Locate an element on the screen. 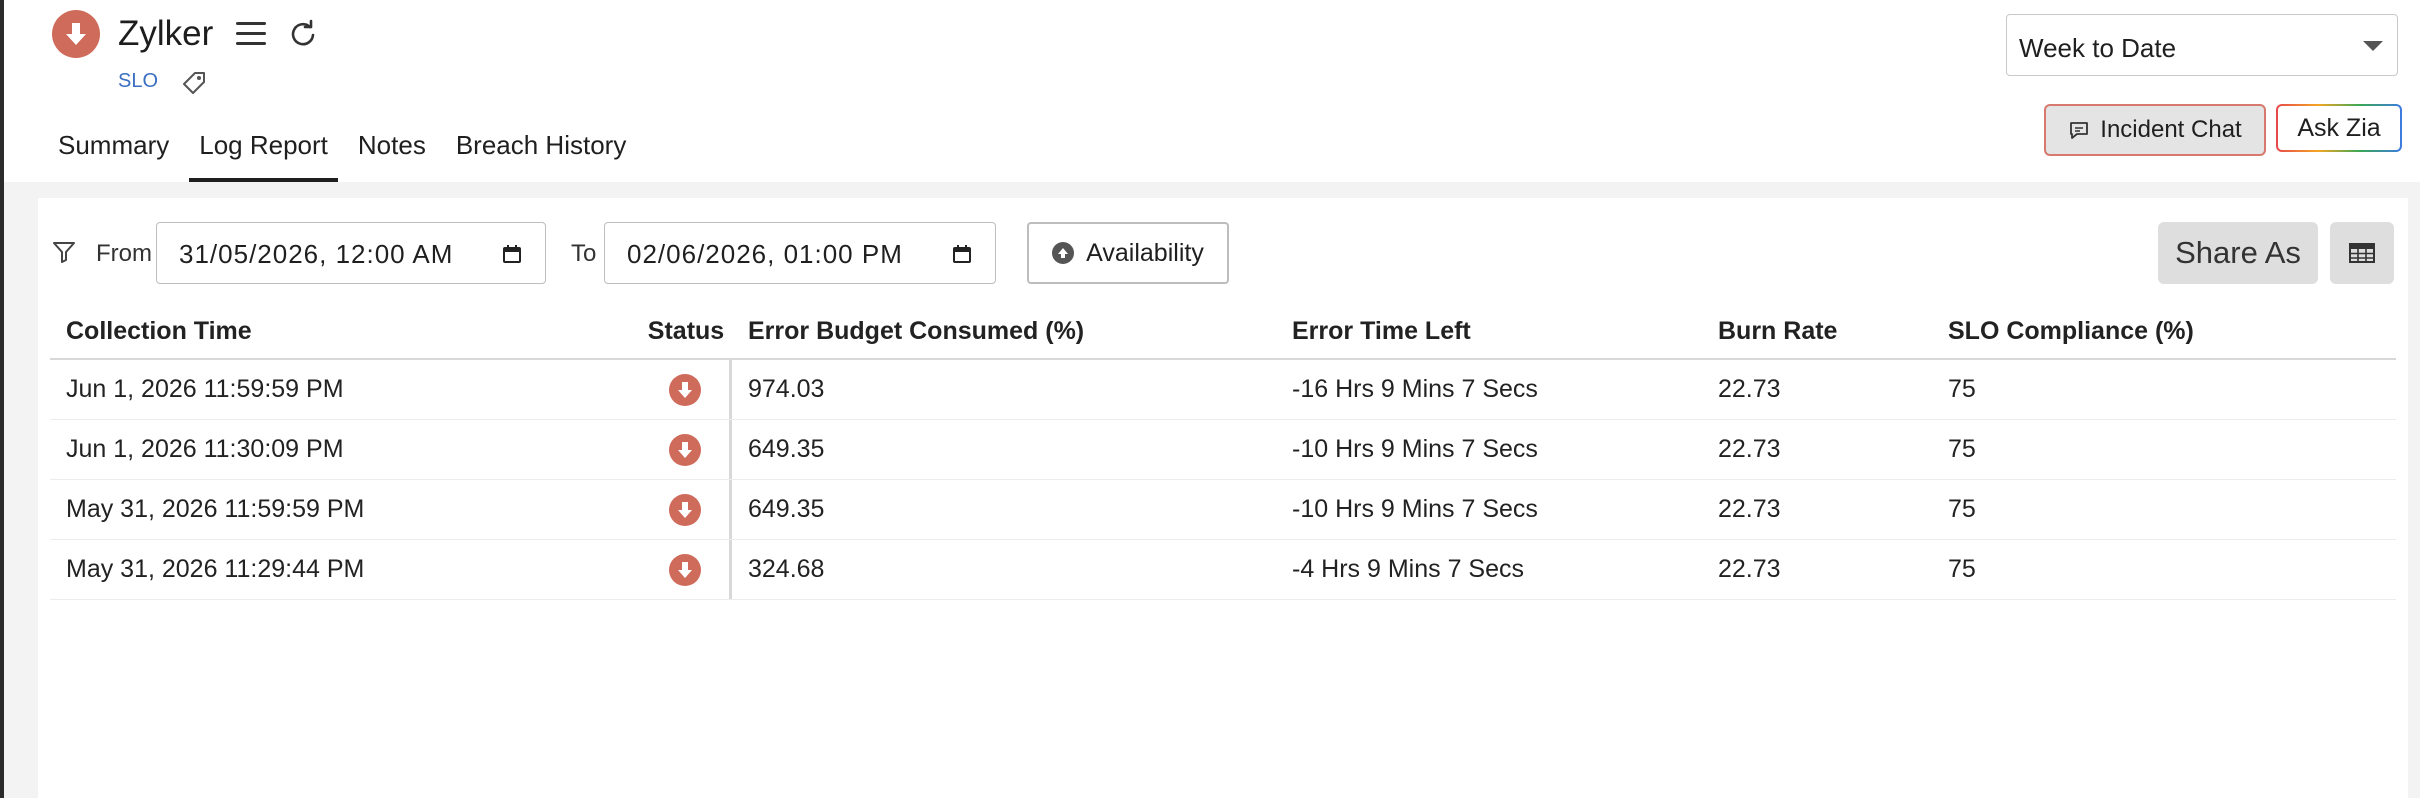 The image size is (2420, 798). share-as-button: Share As is located at coordinates (2238, 253).